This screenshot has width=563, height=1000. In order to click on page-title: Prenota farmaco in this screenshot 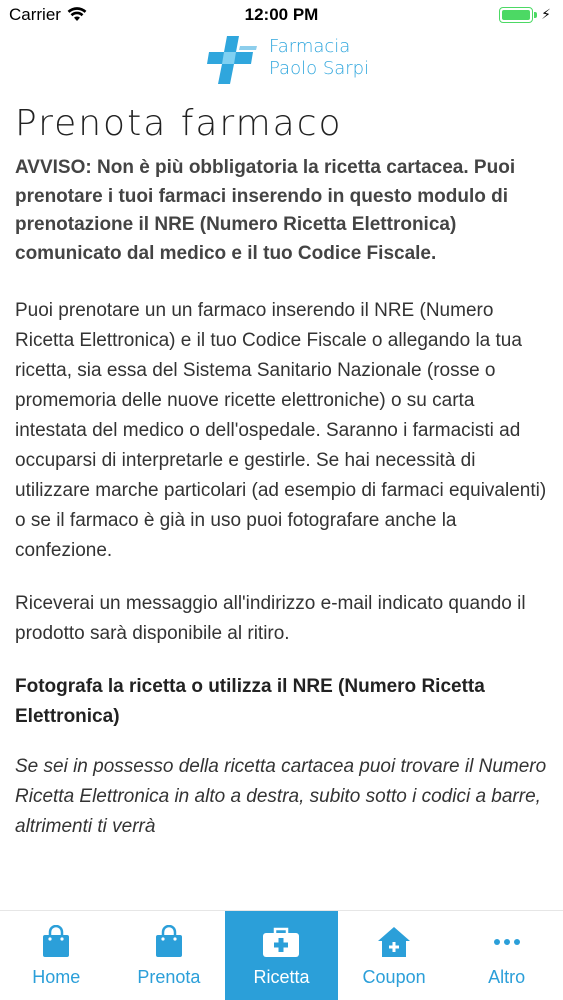, I will do `click(179, 123)`.